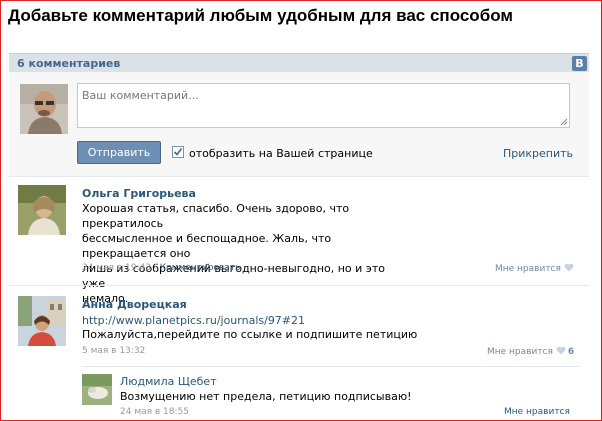 The height and width of the screenshot is (421, 602). Describe the element at coordinates (114, 351) in the screenshot. I see `comment-date: 5 мая в 13:32` at that location.